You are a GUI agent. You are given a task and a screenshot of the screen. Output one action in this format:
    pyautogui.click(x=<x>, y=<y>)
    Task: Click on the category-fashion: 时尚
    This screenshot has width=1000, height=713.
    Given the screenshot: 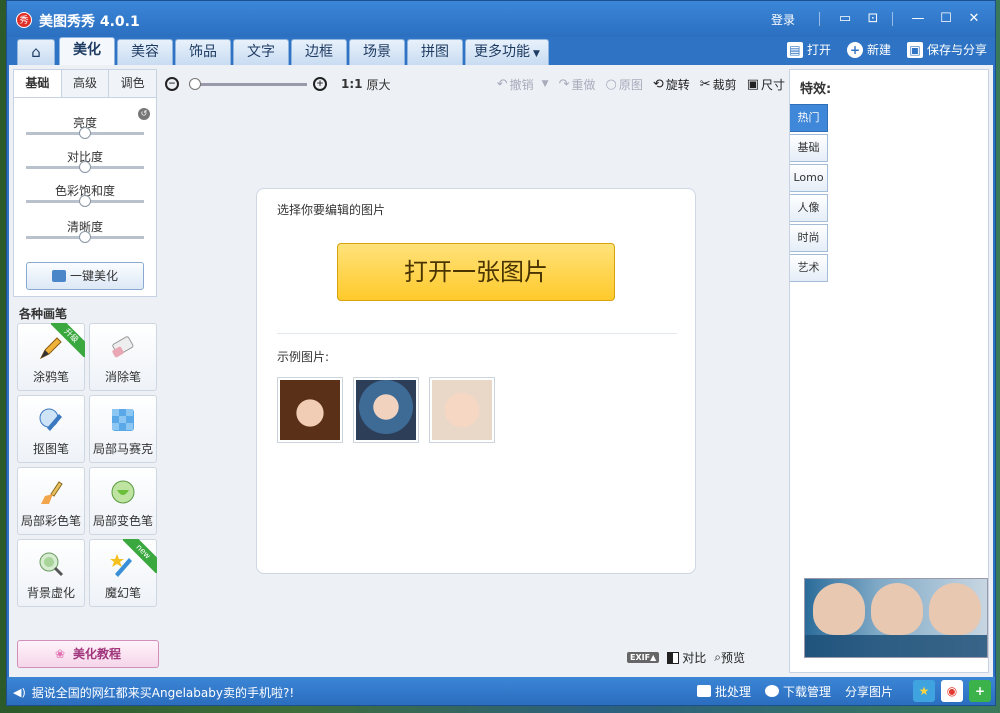 What is the action you would take?
    pyautogui.click(x=809, y=238)
    